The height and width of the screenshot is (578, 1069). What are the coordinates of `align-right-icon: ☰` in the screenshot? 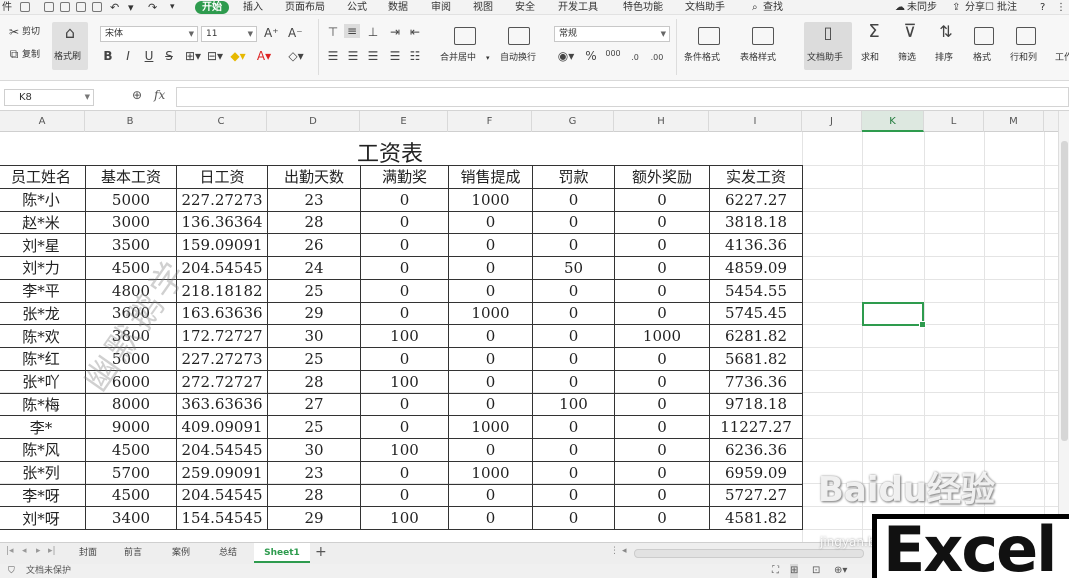 It's located at (373, 56).